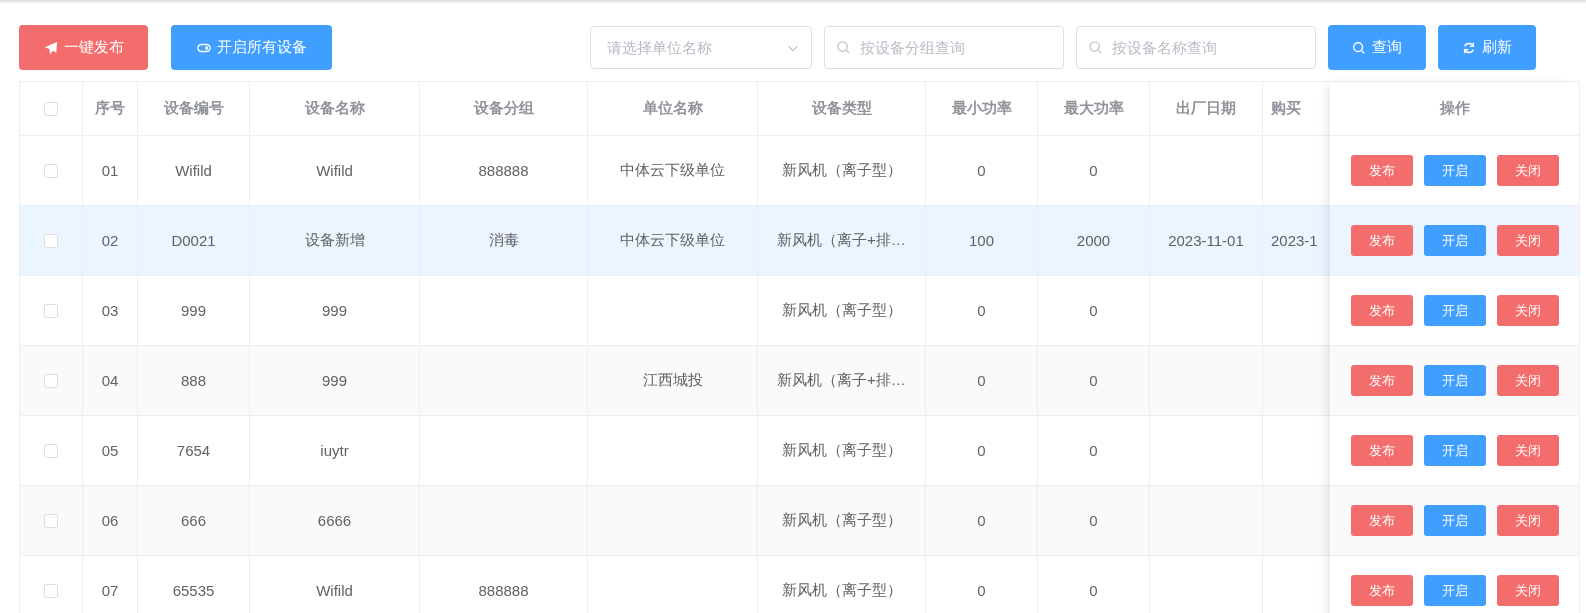  Describe the element at coordinates (503, 108) in the screenshot. I see `column-header: 设备分组` at that location.